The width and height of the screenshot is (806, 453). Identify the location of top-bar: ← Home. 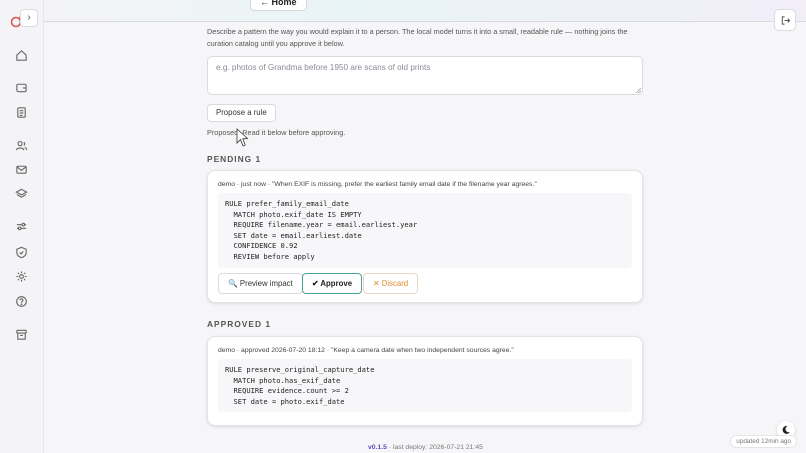
(425, 11).